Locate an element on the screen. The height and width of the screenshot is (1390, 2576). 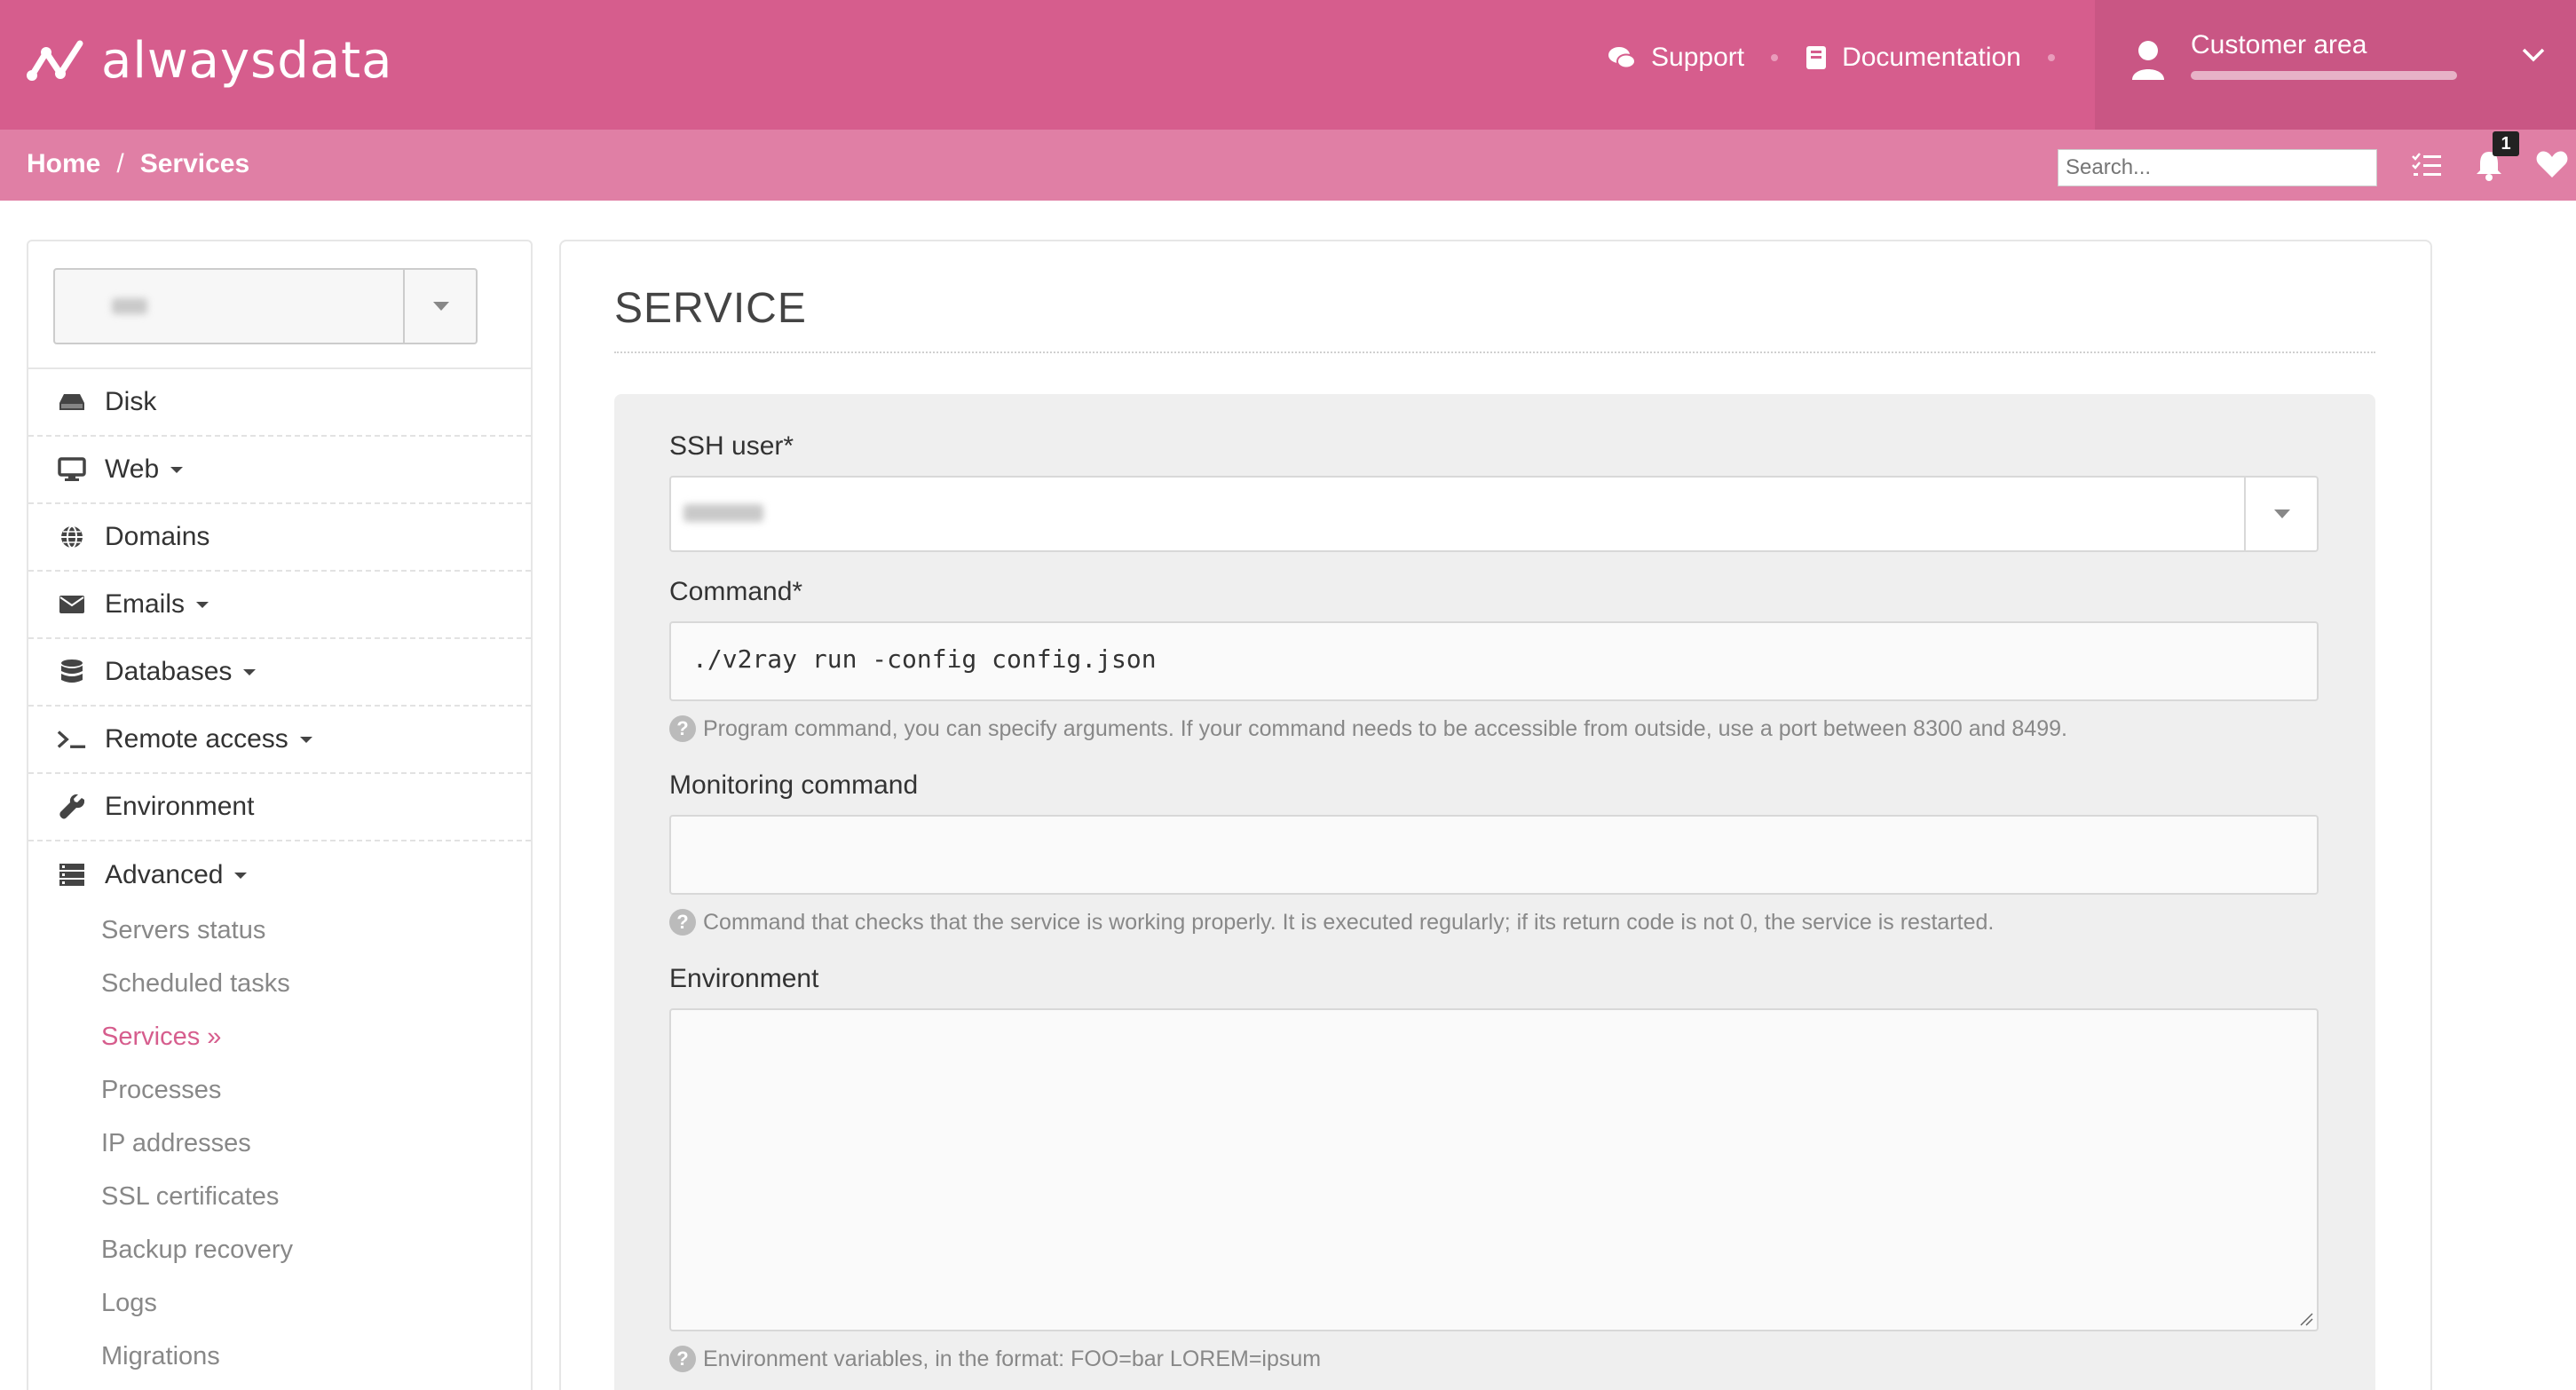
customer-name-redacted is located at coordinates (2324, 76).